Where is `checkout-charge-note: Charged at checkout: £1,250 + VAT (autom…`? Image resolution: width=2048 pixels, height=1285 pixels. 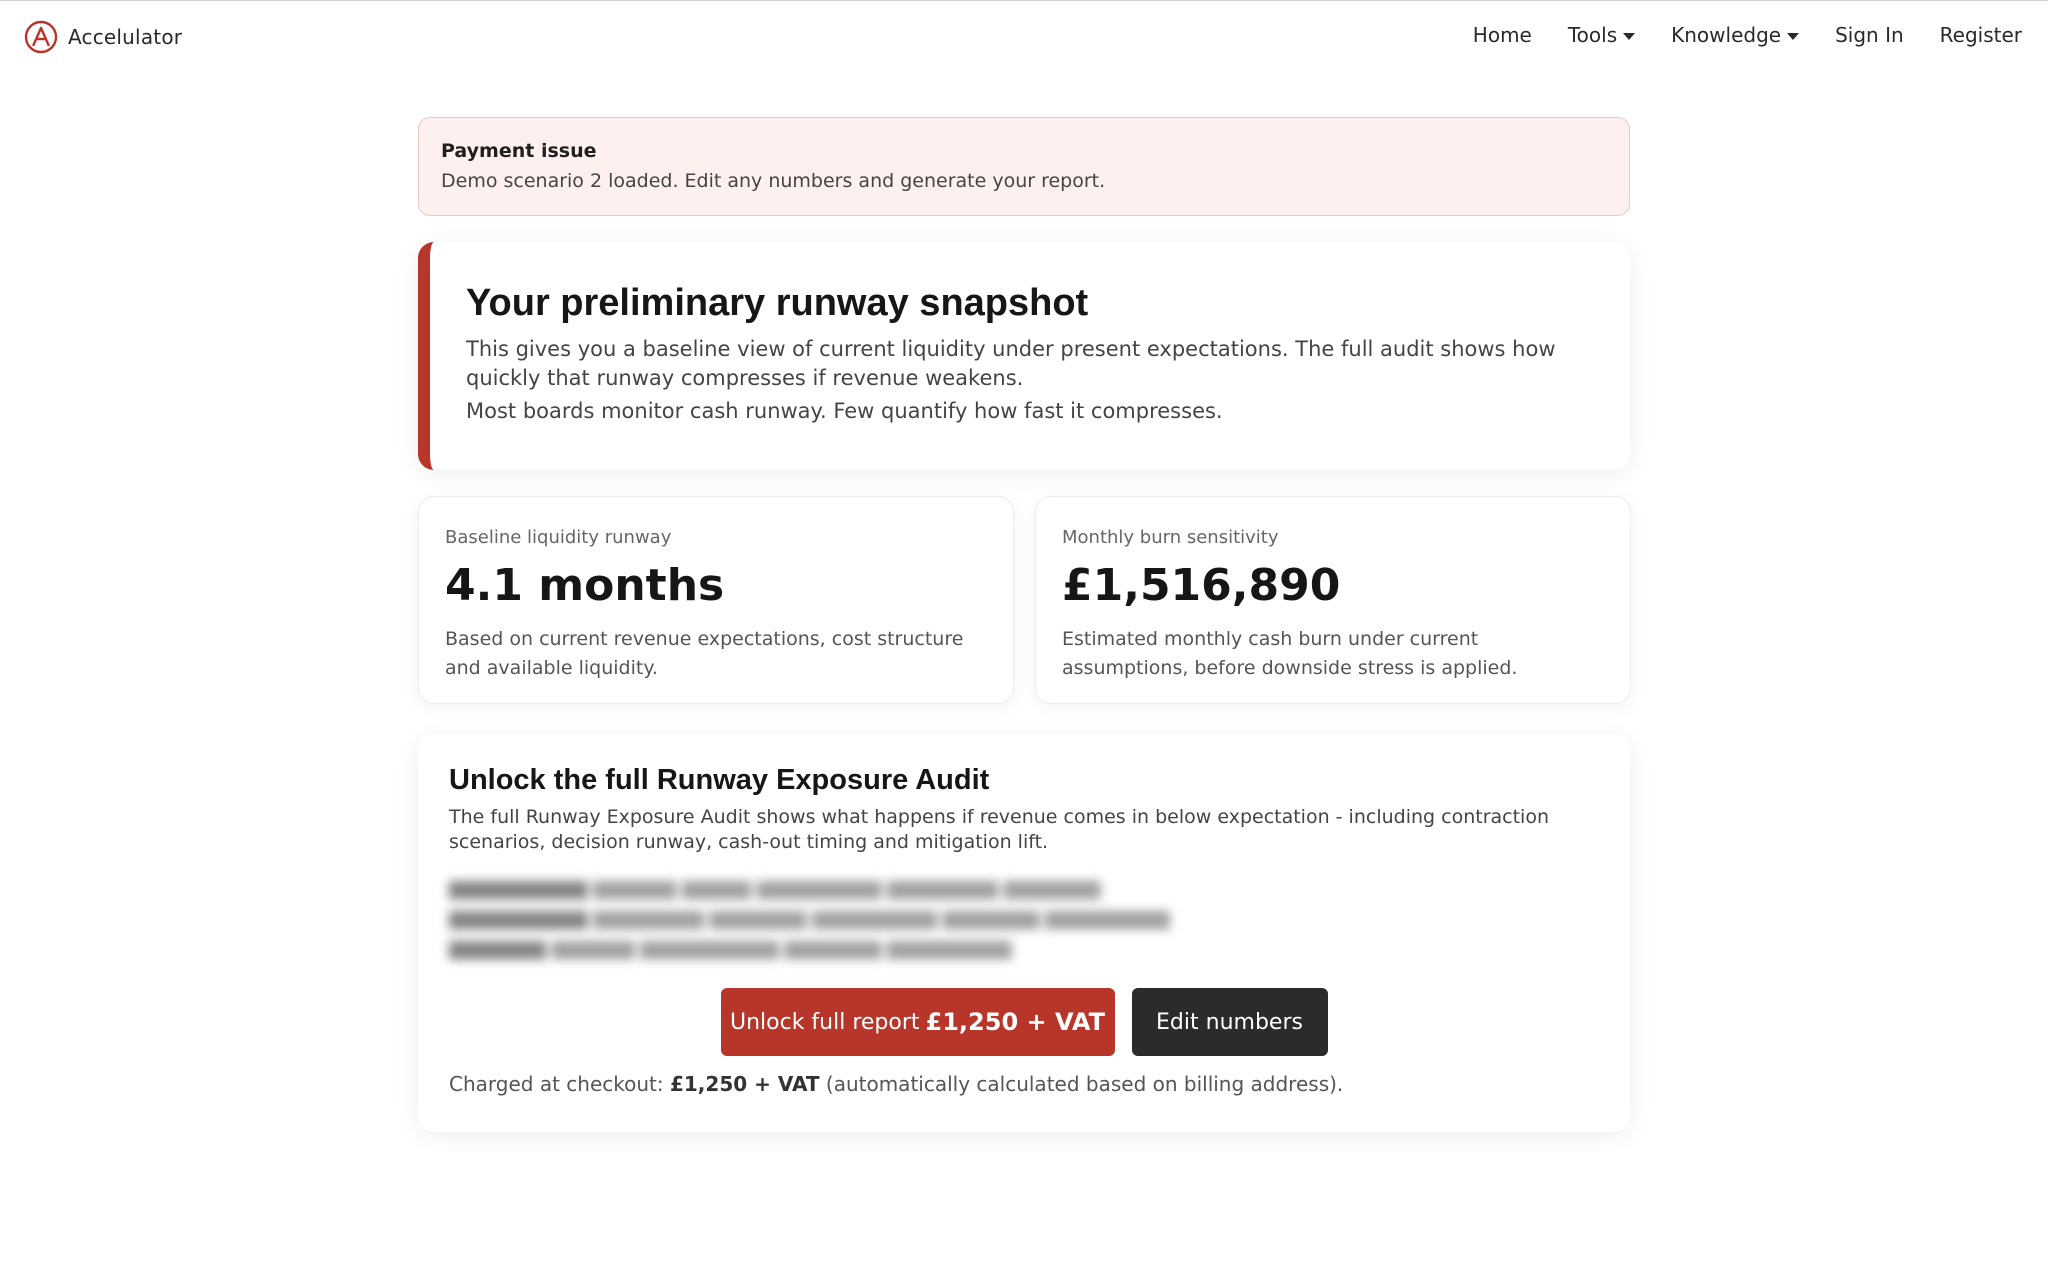 checkout-charge-note: Charged at checkout: £1,250 + VAT (autom… is located at coordinates (896, 1084).